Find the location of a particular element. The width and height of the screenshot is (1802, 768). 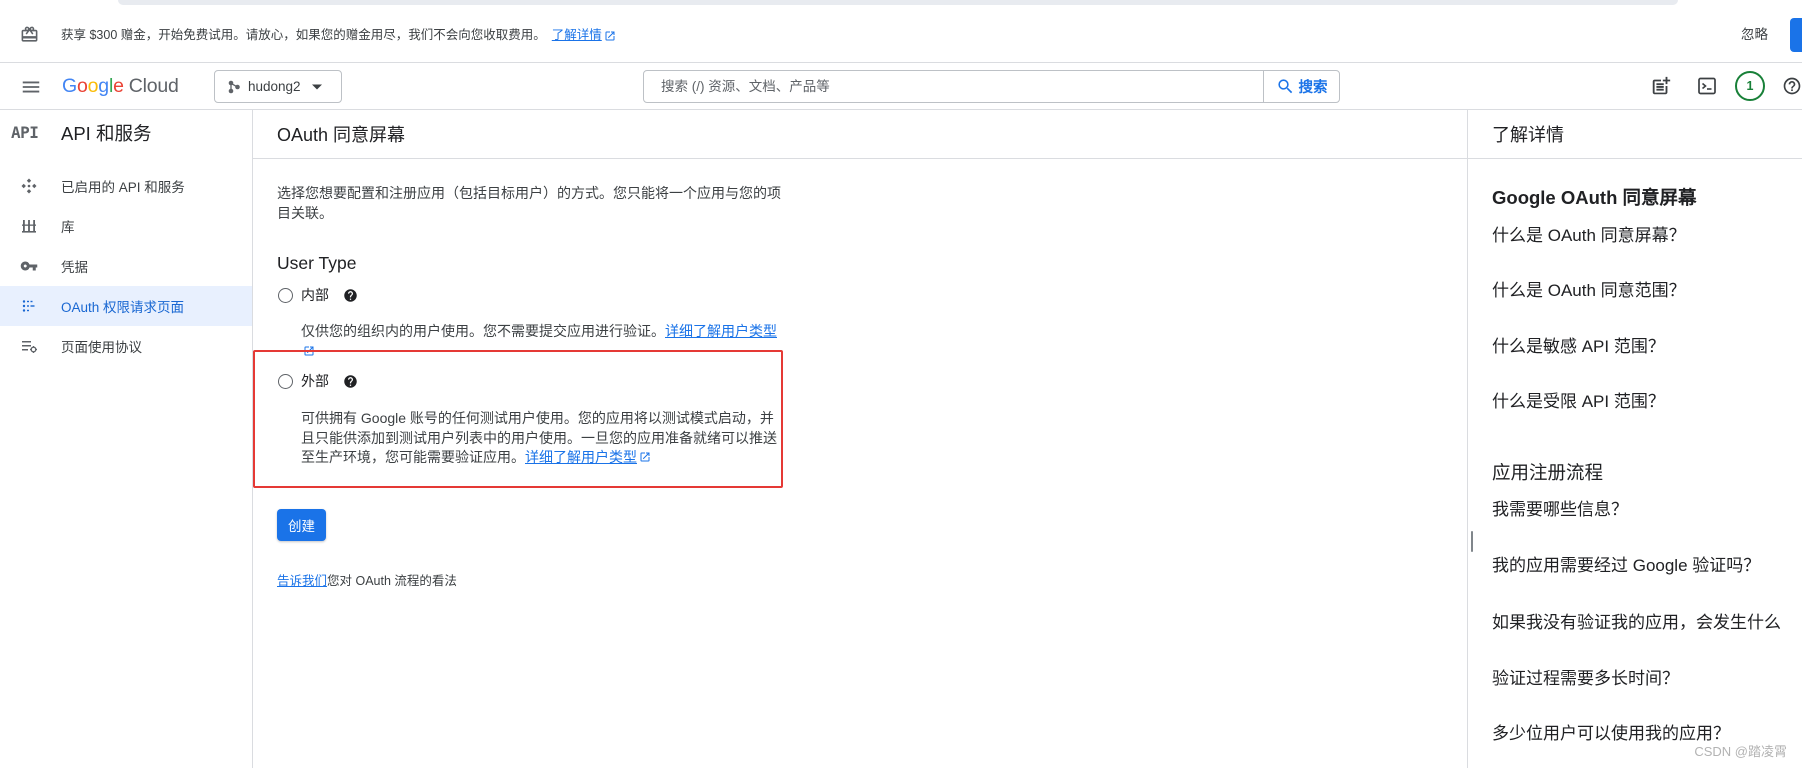

logo-letter: e is located at coordinates (118, 86).